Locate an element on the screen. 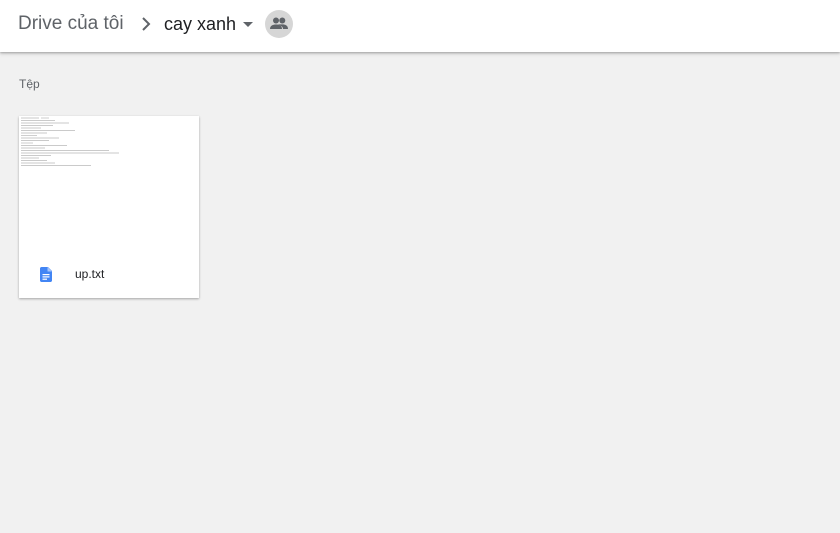  files-section-title: Tệp is located at coordinates (29, 84).